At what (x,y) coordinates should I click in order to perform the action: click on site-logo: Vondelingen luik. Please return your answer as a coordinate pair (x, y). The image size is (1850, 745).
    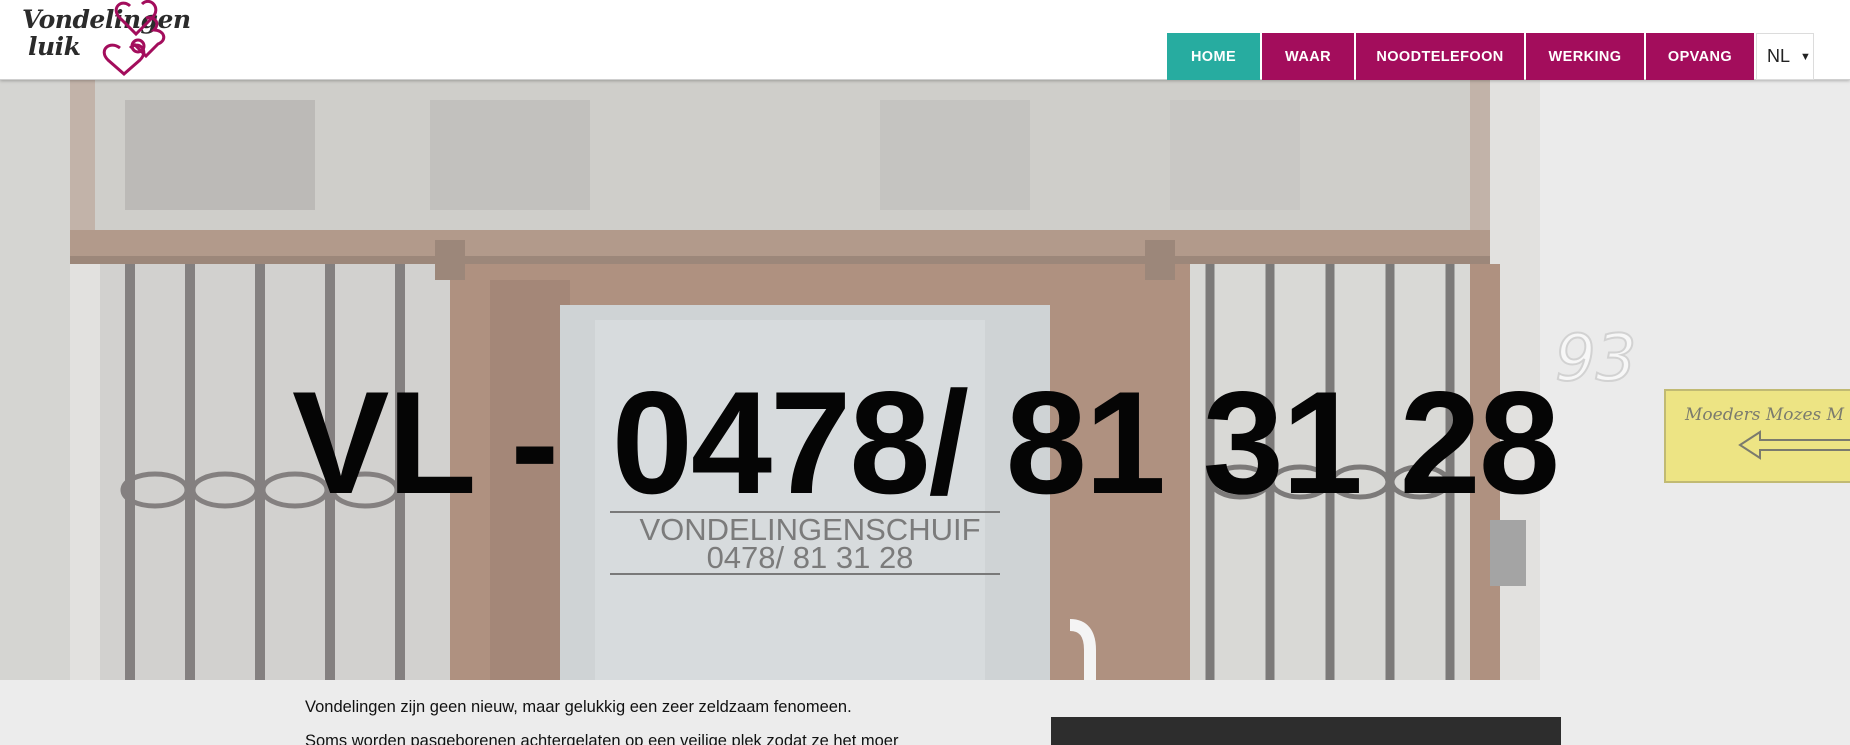
    Looking at the image, I should click on (106, 40).